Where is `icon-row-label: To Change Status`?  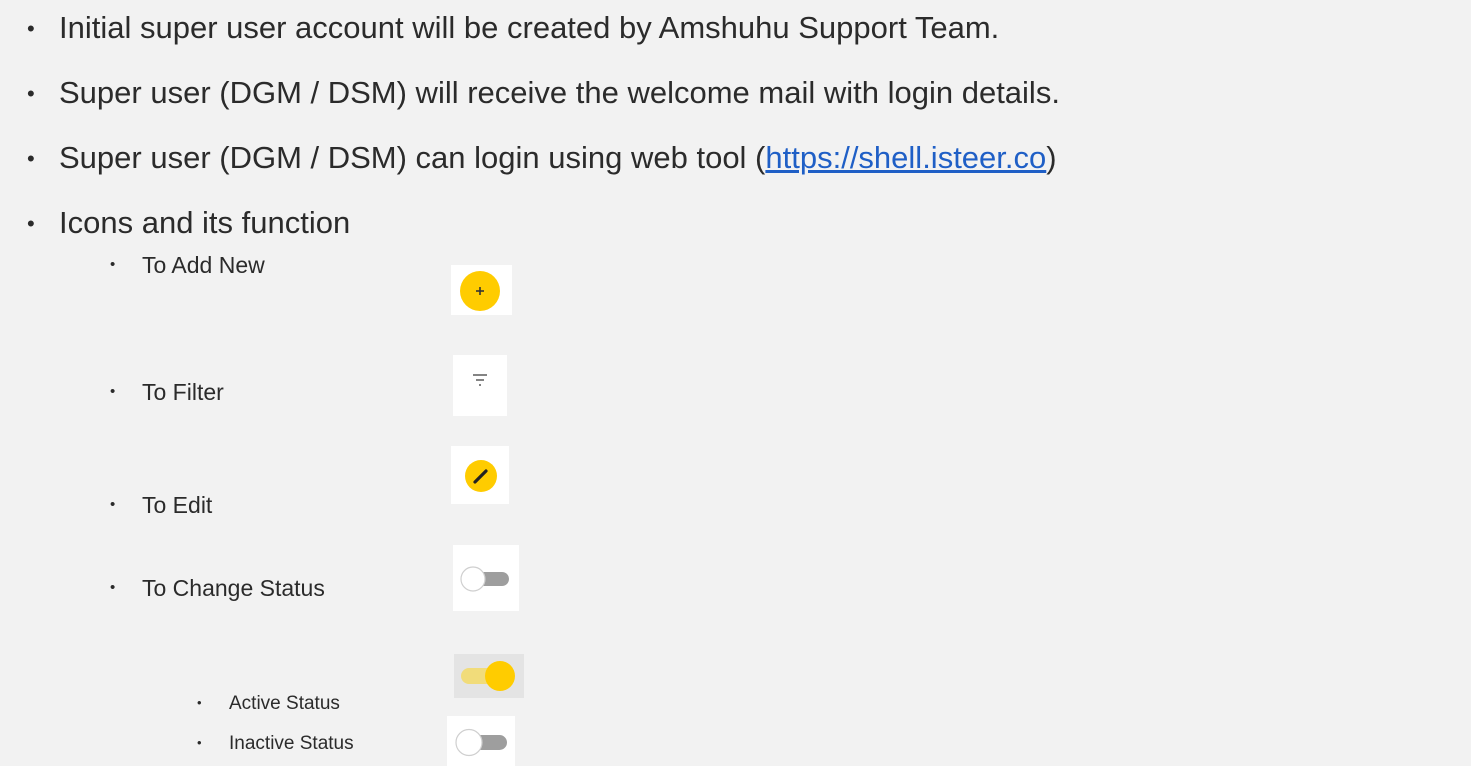 icon-row-label: To Change Status is located at coordinates (233, 588).